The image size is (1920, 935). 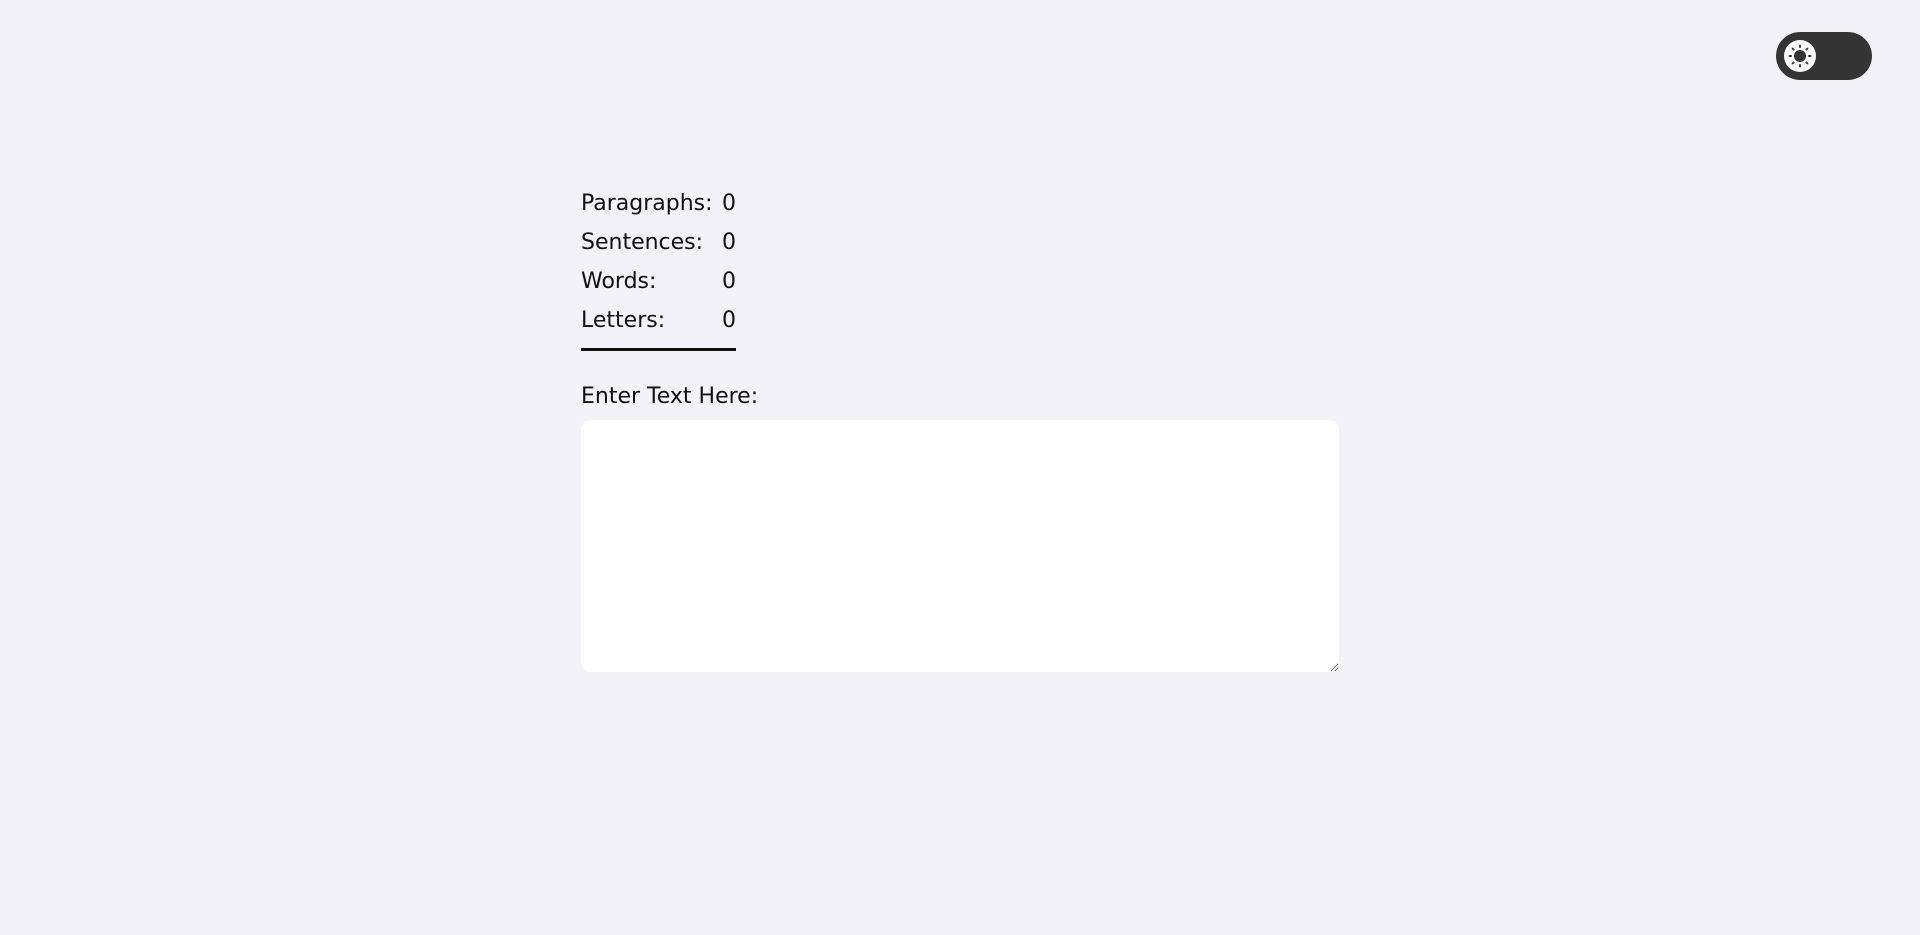 What do you see at coordinates (642, 242) in the screenshot?
I see `stat-label: Sentences:` at bounding box center [642, 242].